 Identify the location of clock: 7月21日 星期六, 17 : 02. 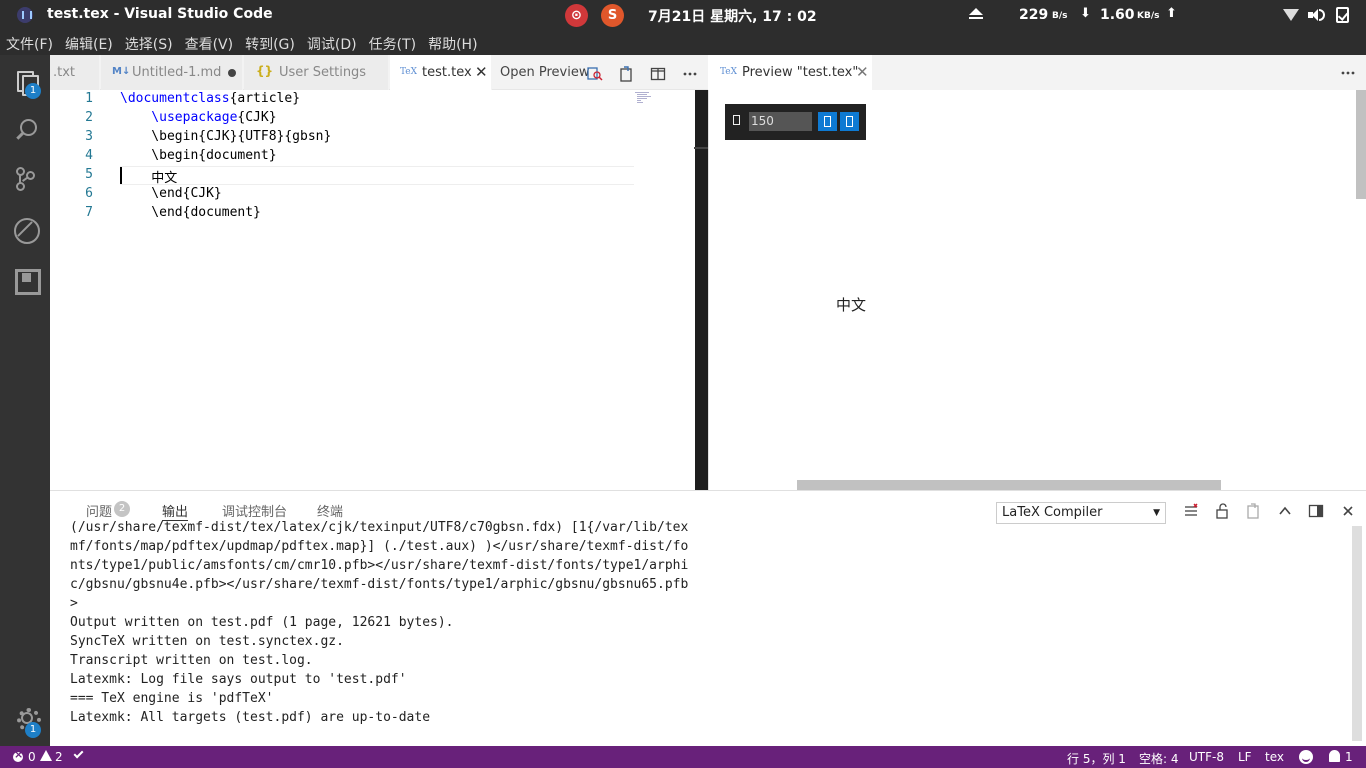
(732, 16).